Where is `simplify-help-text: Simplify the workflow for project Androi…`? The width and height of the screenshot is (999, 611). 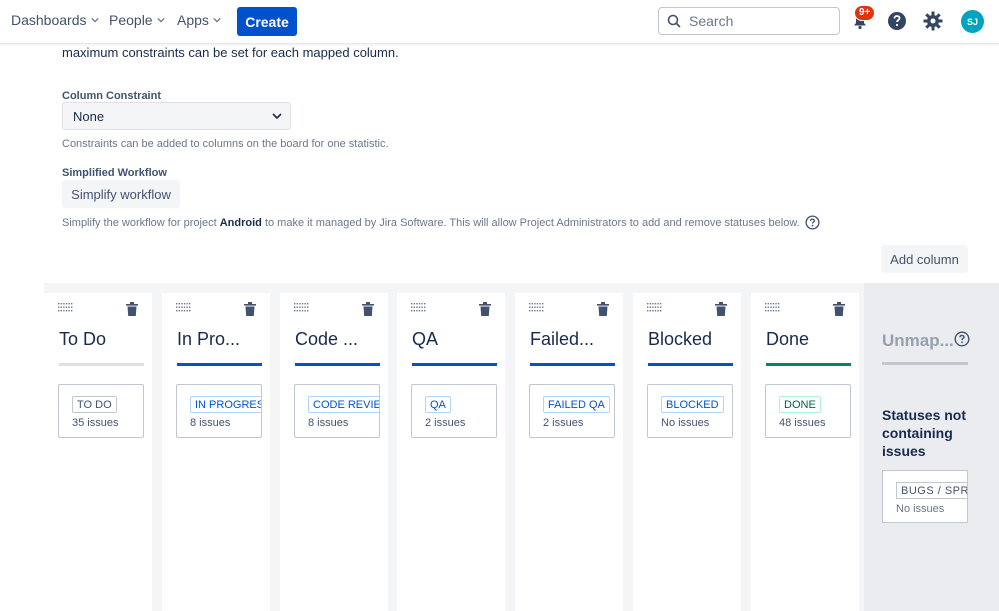 simplify-help-text: Simplify the workflow for project Androi… is located at coordinates (441, 222).